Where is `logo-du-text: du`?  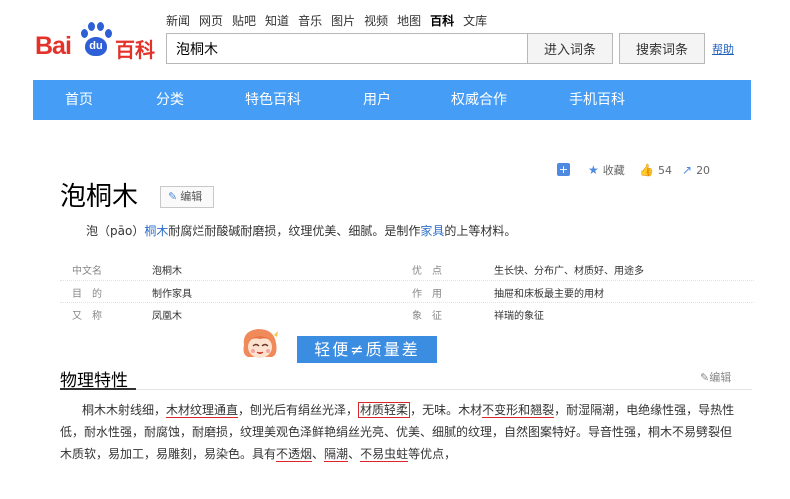 logo-du-text: du is located at coordinates (96, 46).